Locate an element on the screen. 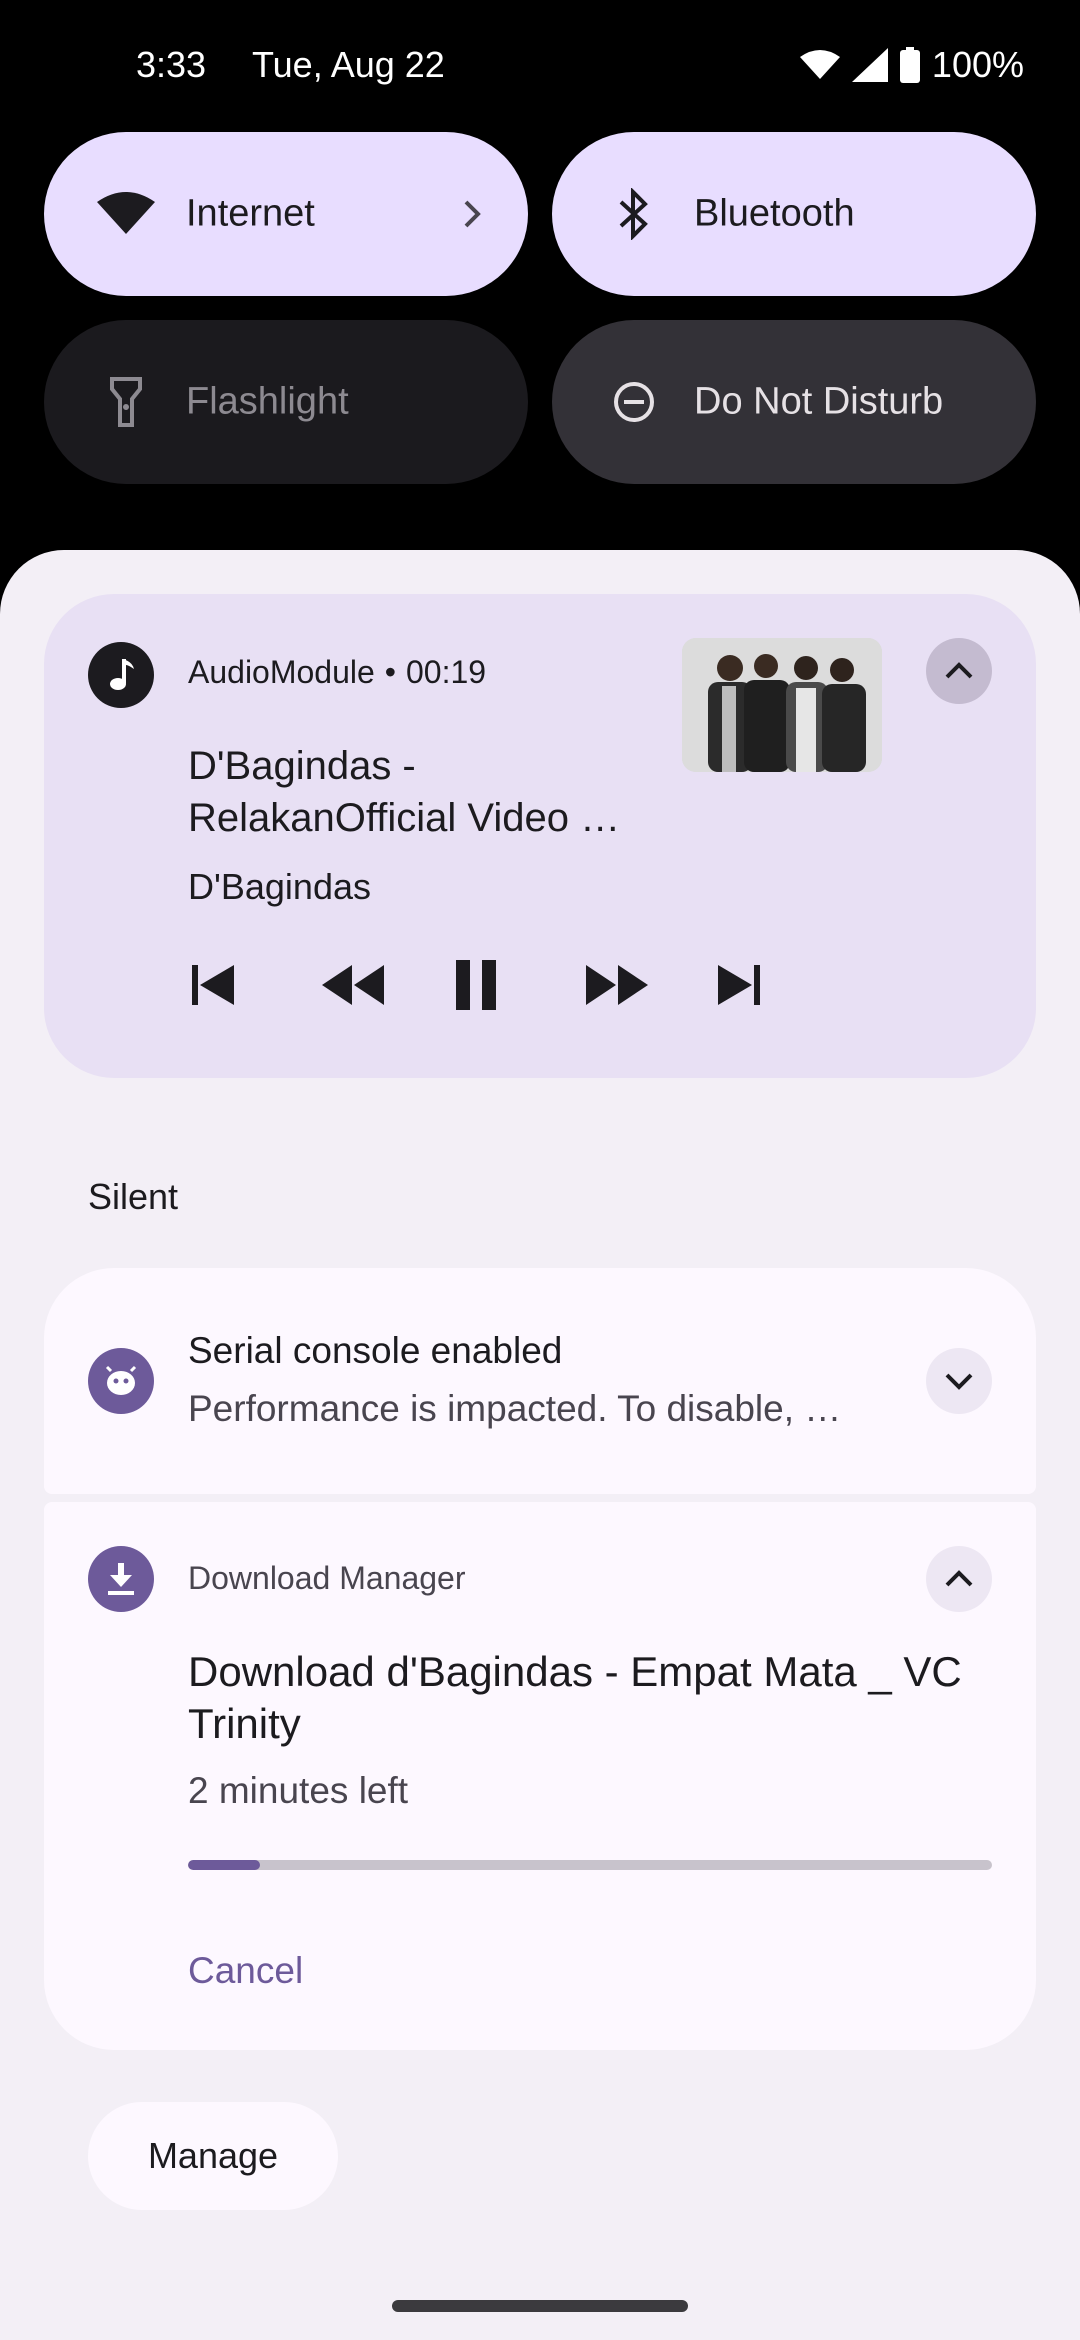 The width and height of the screenshot is (1080, 2340). media-header: AudioModule • 00:19 is located at coordinates (337, 672).